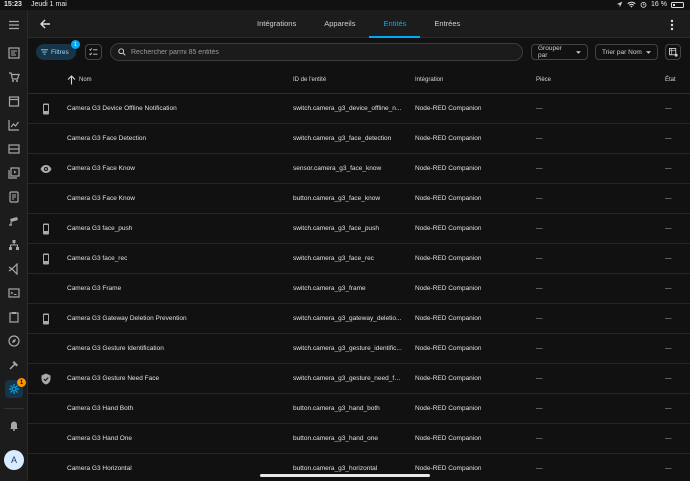  Describe the element at coordinates (329, 288) in the screenshot. I see `entity-id: switch.camera_g3_frame` at that location.